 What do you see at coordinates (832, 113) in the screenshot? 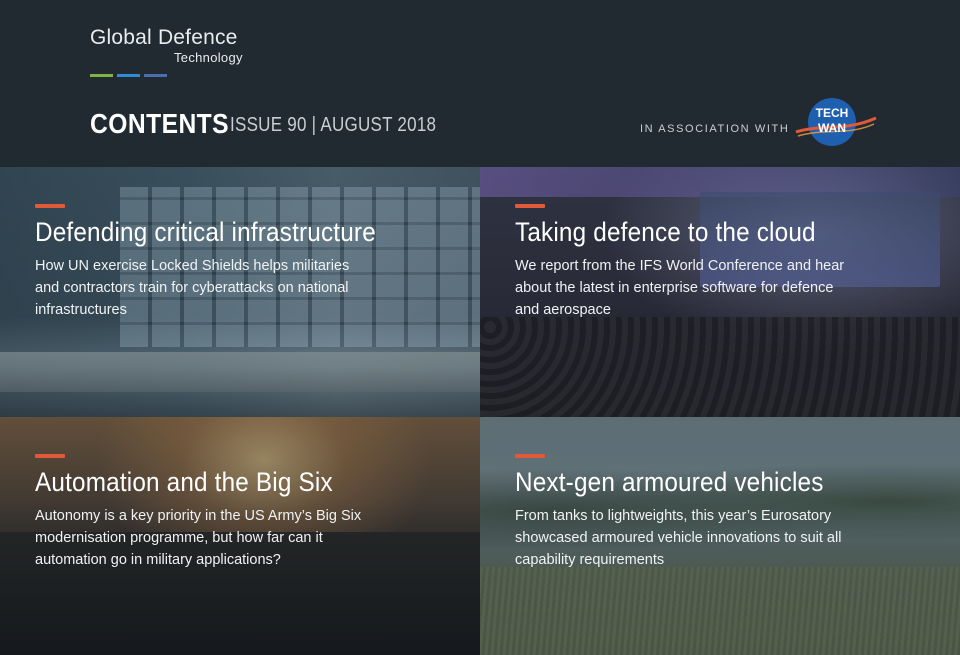
I see `techwan-text-top: TECH` at bounding box center [832, 113].